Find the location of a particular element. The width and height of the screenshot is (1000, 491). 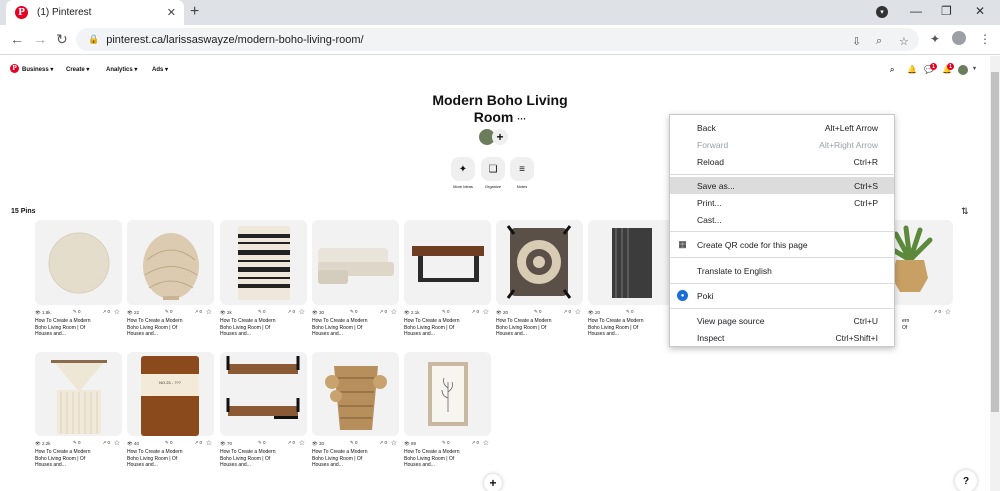

blanket-image is located at coordinates (632, 263).